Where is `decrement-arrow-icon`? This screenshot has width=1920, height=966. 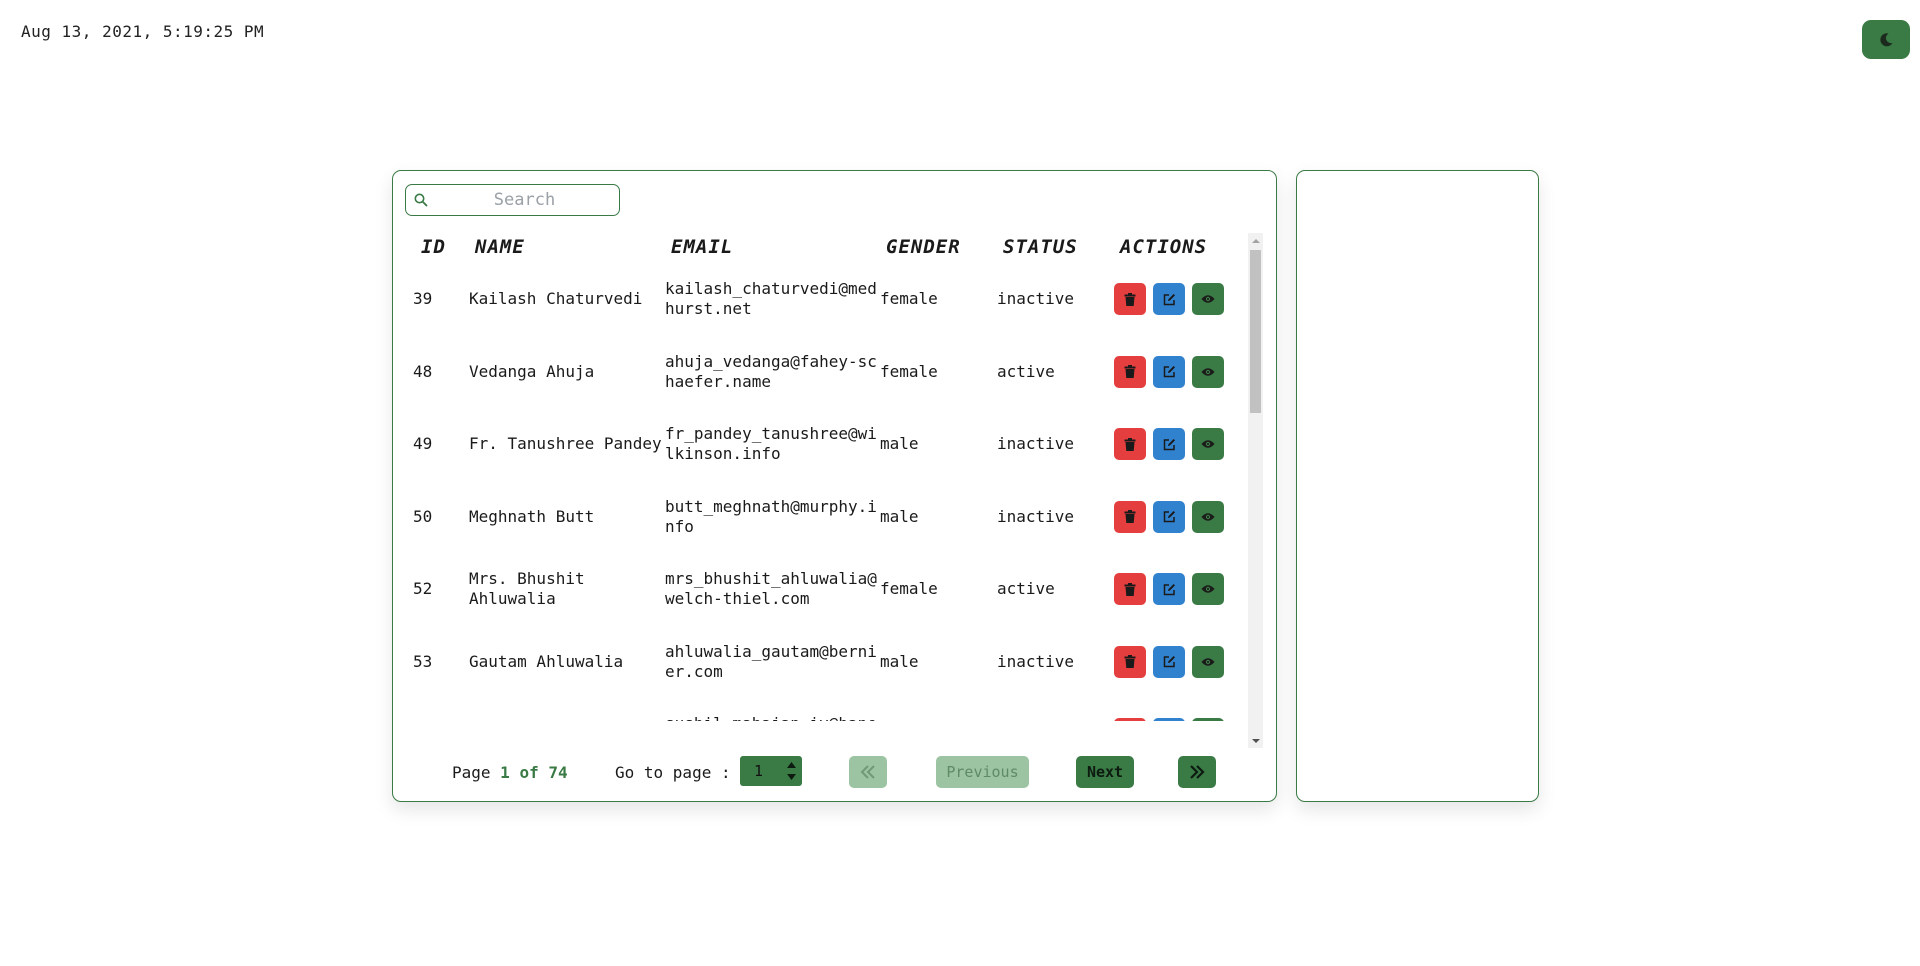 decrement-arrow-icon is located at coordinates (791, 777).